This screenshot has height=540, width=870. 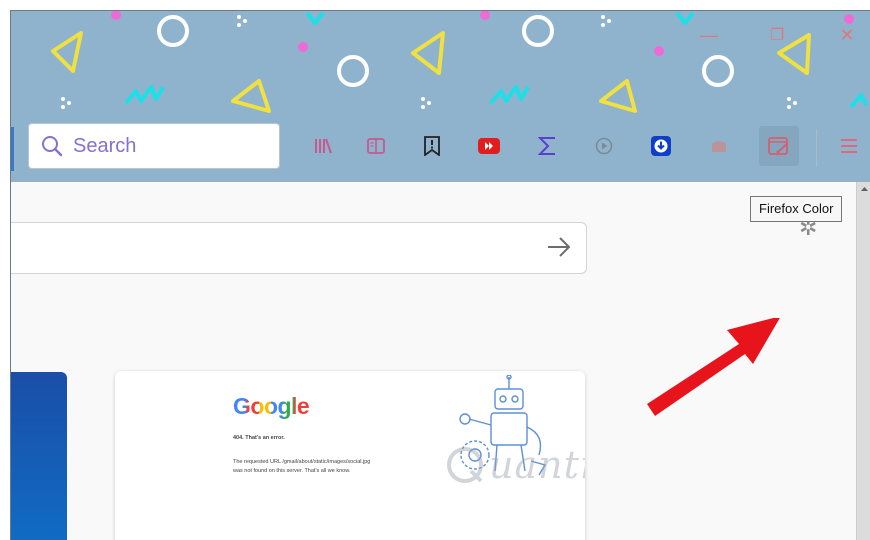 I want to click on play-circle-icon, so click(x=604, y=146).